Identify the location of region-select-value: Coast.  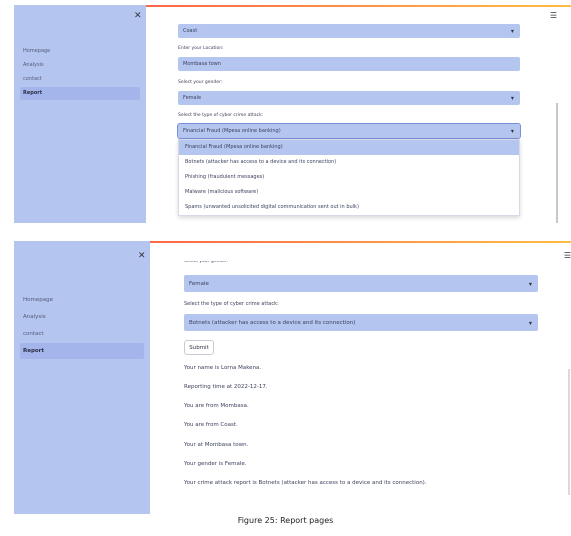
(190, 31).